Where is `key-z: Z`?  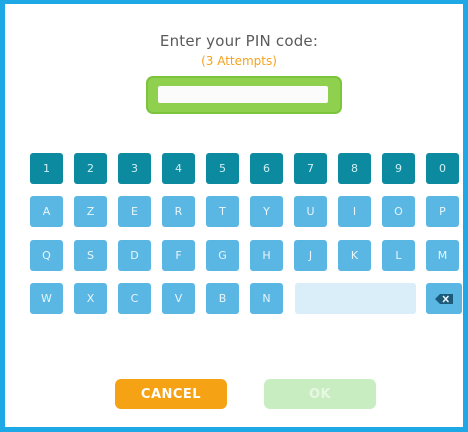 key-z: Z is located at coordinates (90, 211).